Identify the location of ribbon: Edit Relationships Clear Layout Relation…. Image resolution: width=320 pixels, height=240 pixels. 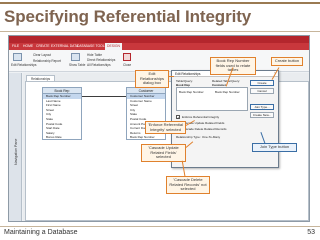
(159, 61).